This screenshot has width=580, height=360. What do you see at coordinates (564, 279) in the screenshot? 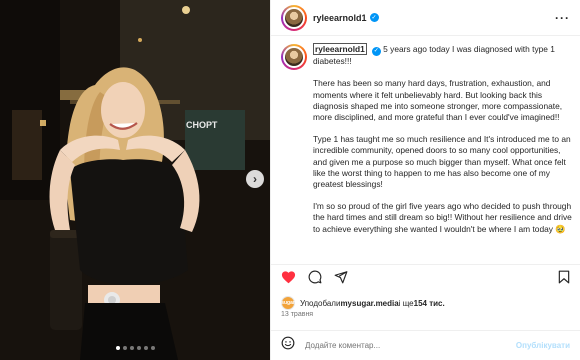
I see `bookmark-icon` at bounding box center [564, 279].